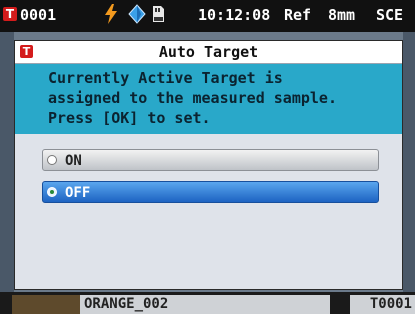  I want to click on sample-number: 0001, so click(38, 15).